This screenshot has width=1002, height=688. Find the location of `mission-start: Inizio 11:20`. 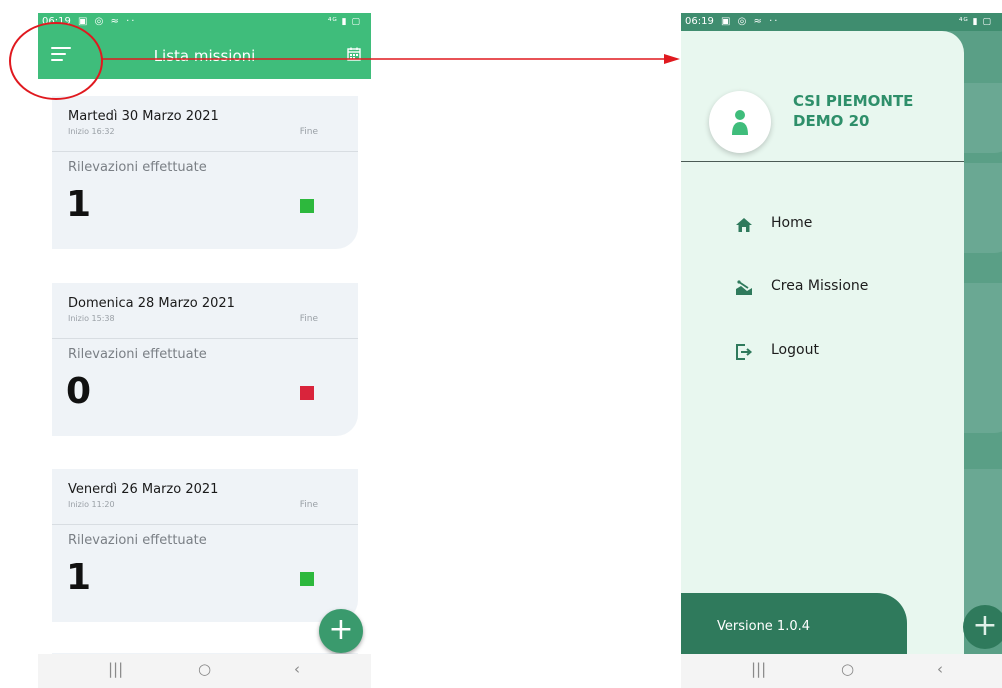

mission-start: Inizio 11:20 is located at coordinates (91, 504).